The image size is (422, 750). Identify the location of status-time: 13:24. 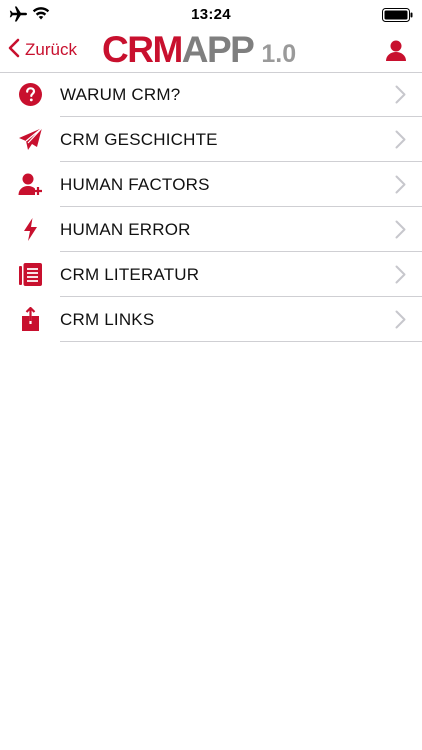
(211, 14).